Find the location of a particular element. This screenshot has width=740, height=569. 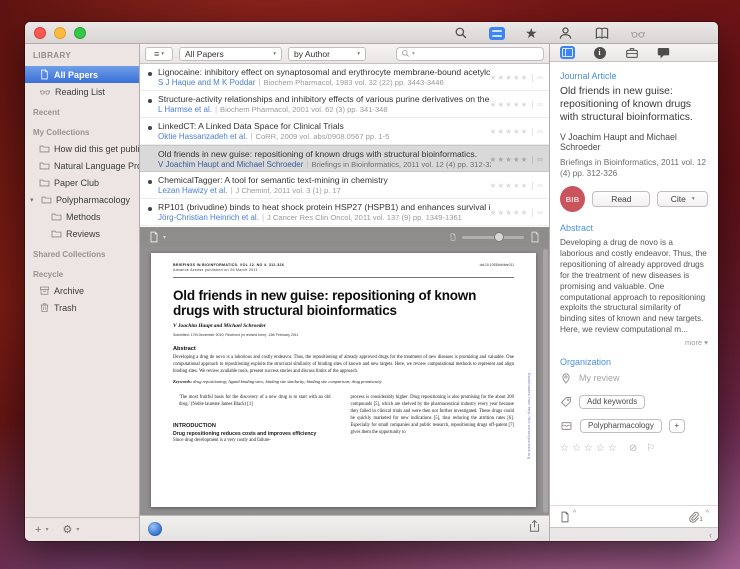

close-button is located at coordinates (40, 33).